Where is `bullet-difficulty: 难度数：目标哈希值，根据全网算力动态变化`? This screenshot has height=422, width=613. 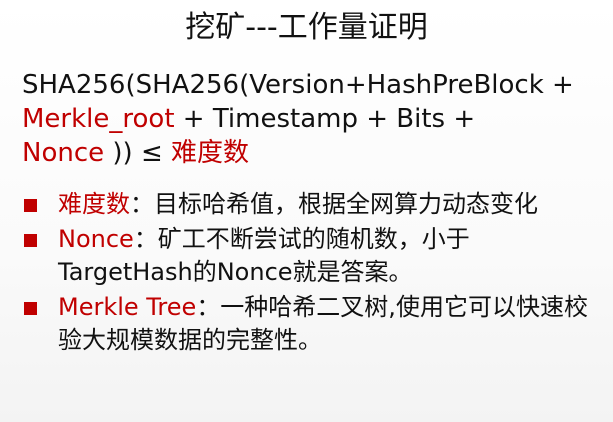 bullet-difficulty: 难度数：目标哈希值，根据全网算力动态变化 is located at coordinates (312, 204).